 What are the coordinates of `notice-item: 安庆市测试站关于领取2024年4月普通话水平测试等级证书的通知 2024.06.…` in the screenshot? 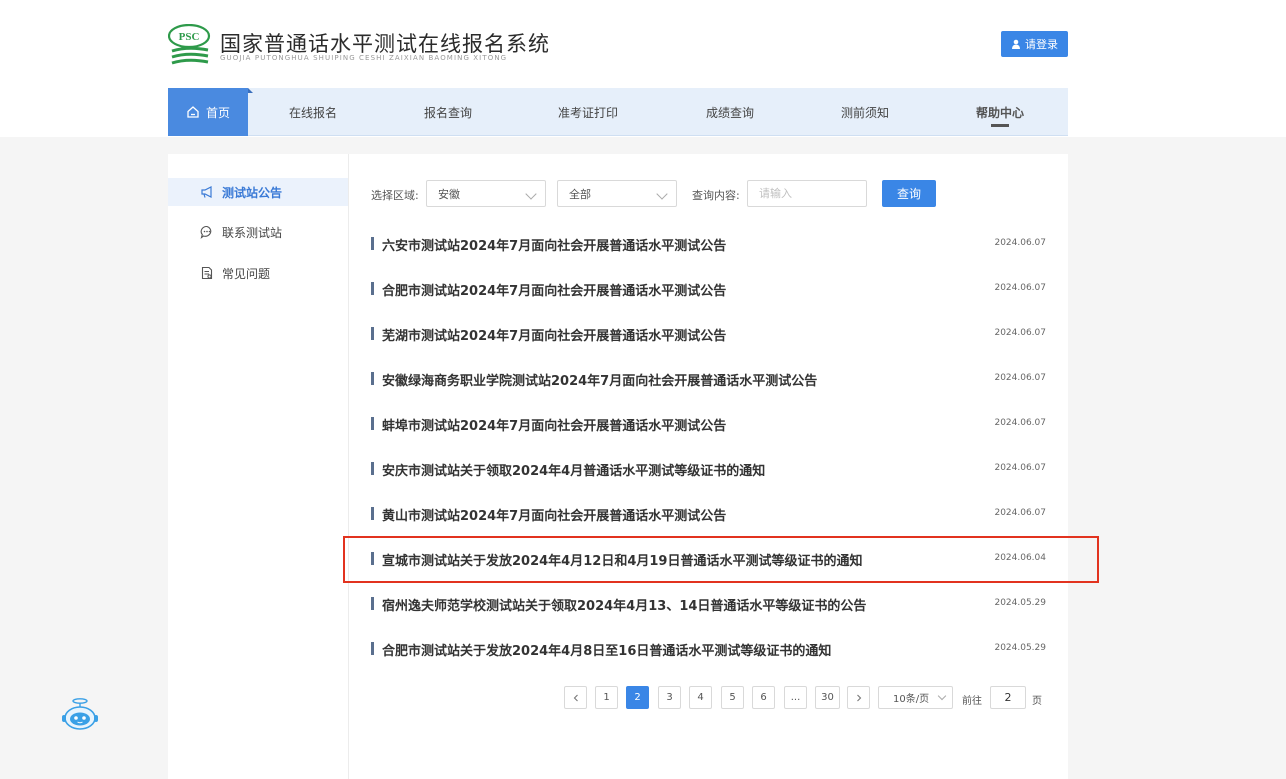 It's located at (708, 469).